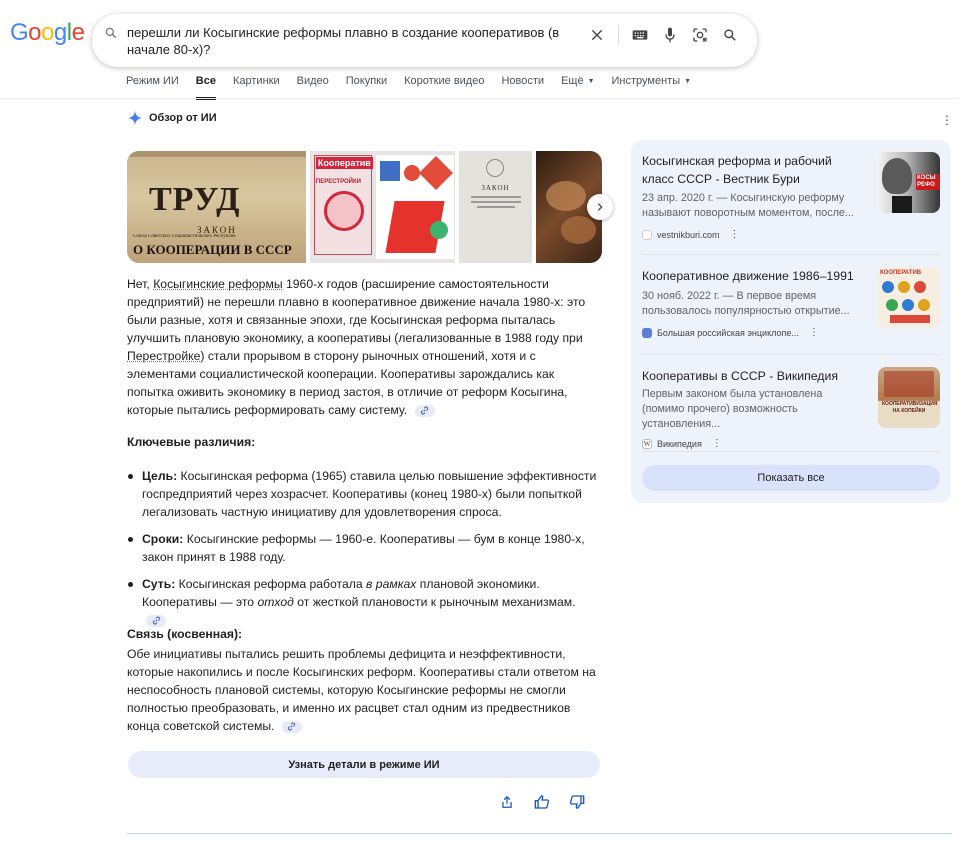 The height and width of the screenshot is (845, 959). I want to click on google-logo: Google, so click(47, 33).